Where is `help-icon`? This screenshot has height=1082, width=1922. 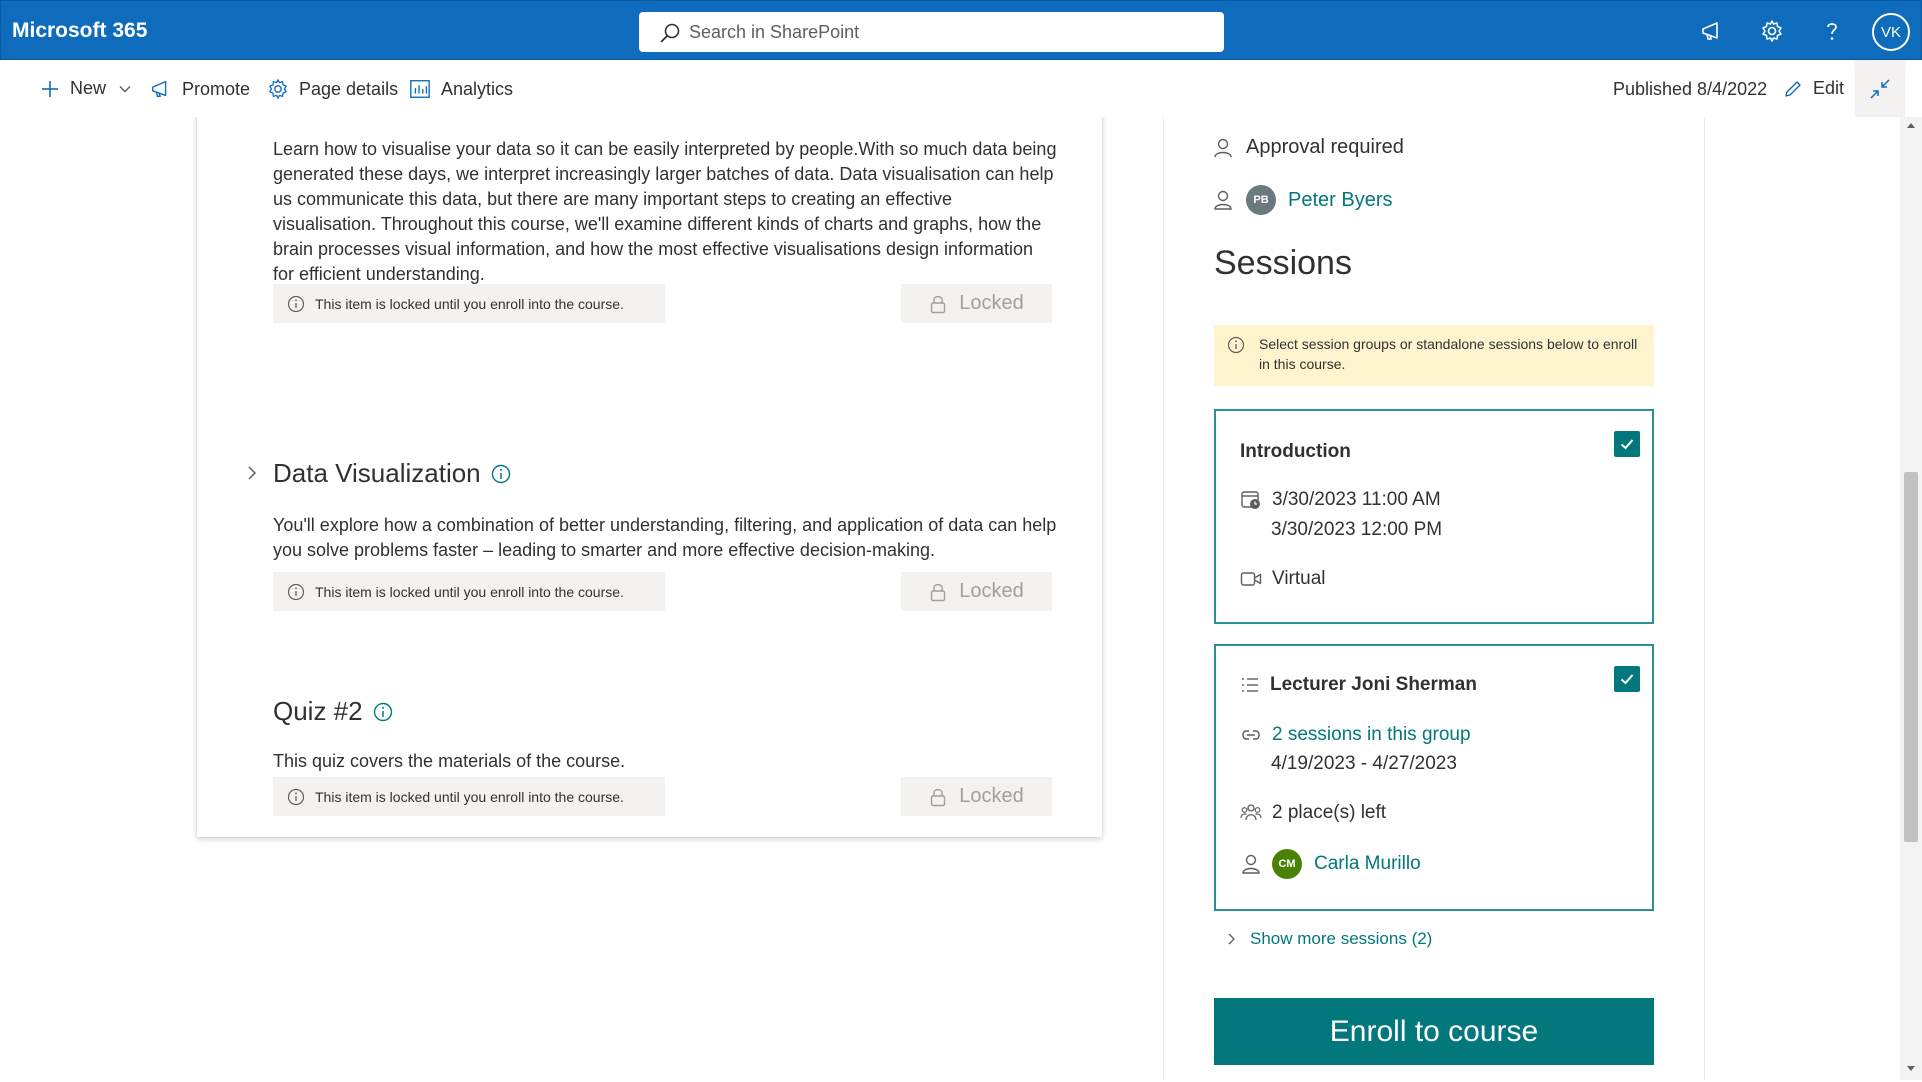 help-icon is located at coordinates (1832, 31).